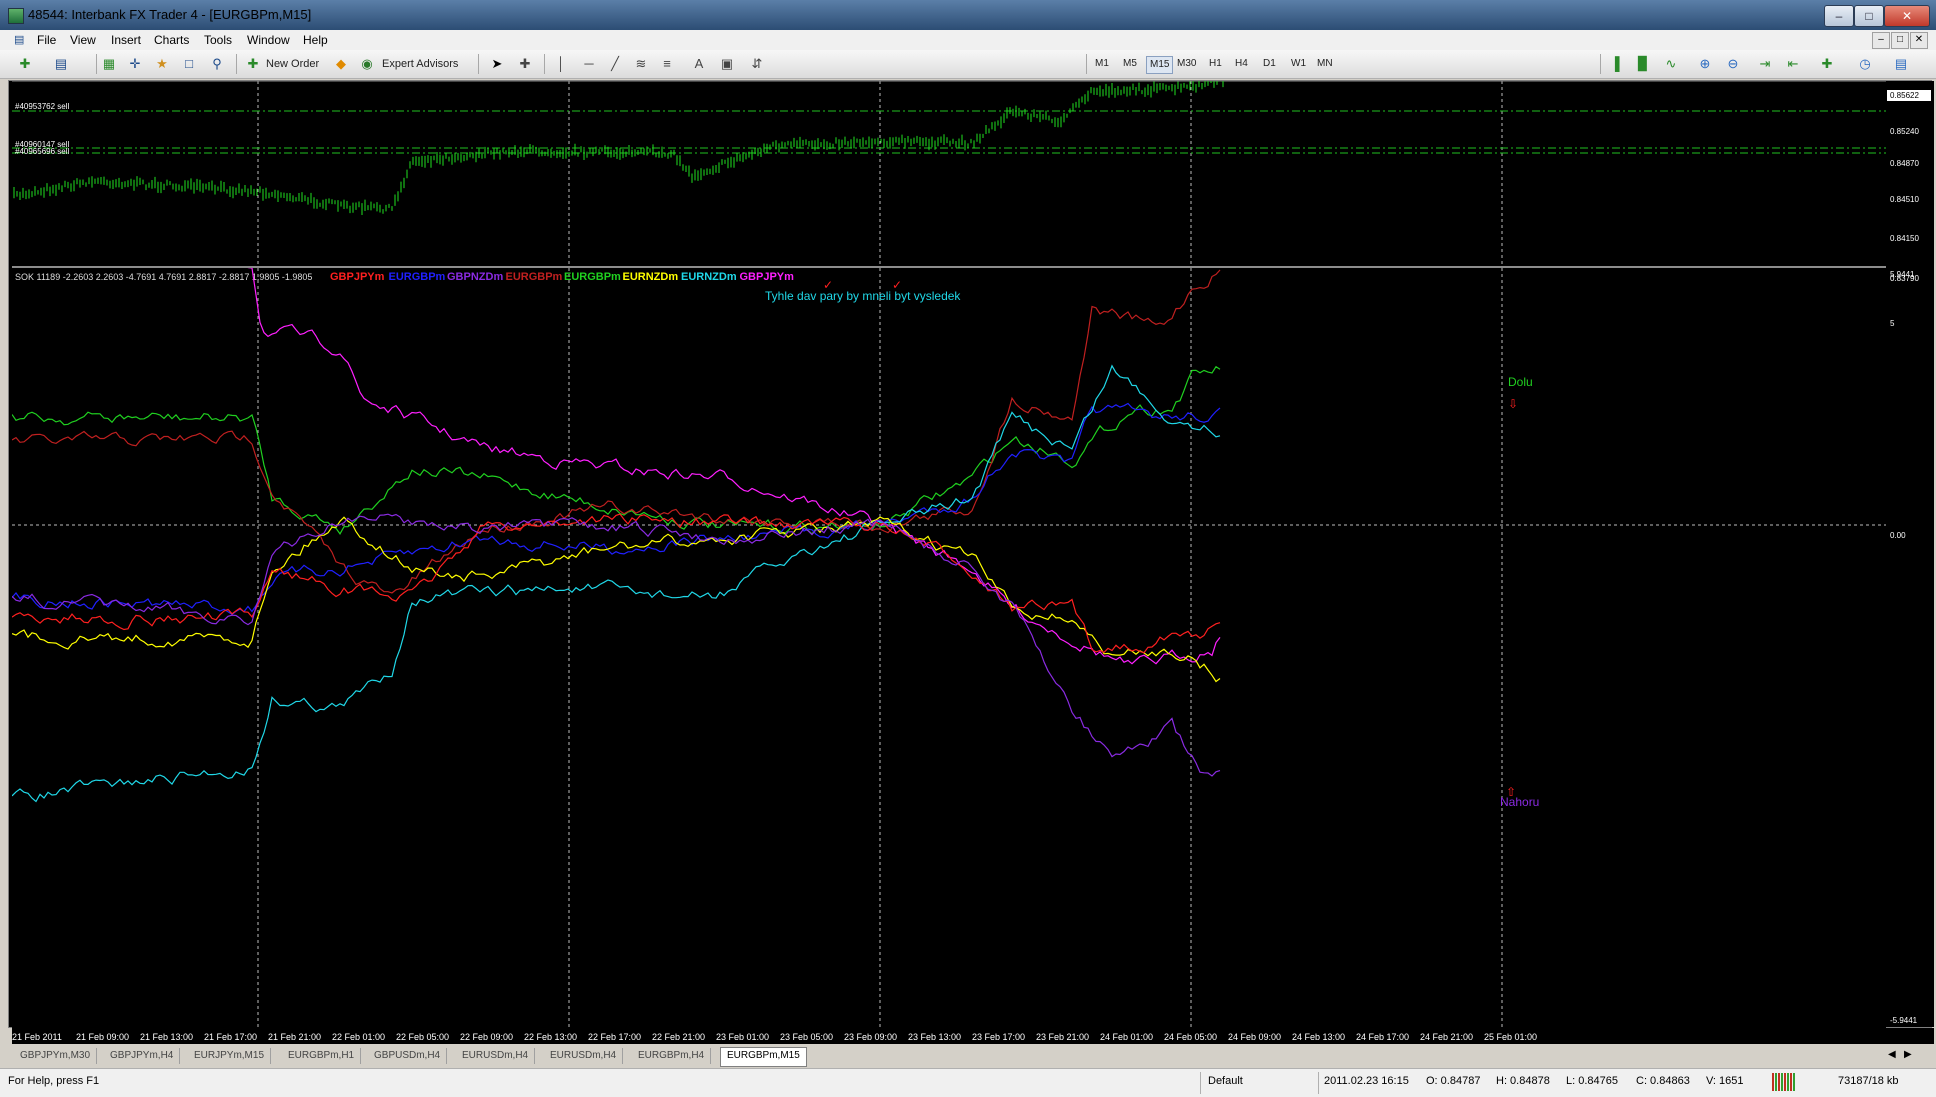  What do you see at coordinates (420, 64) in the screenshot?
I see `expert-advisors-button: Expert Advisors` at bounding box center [420, 64].